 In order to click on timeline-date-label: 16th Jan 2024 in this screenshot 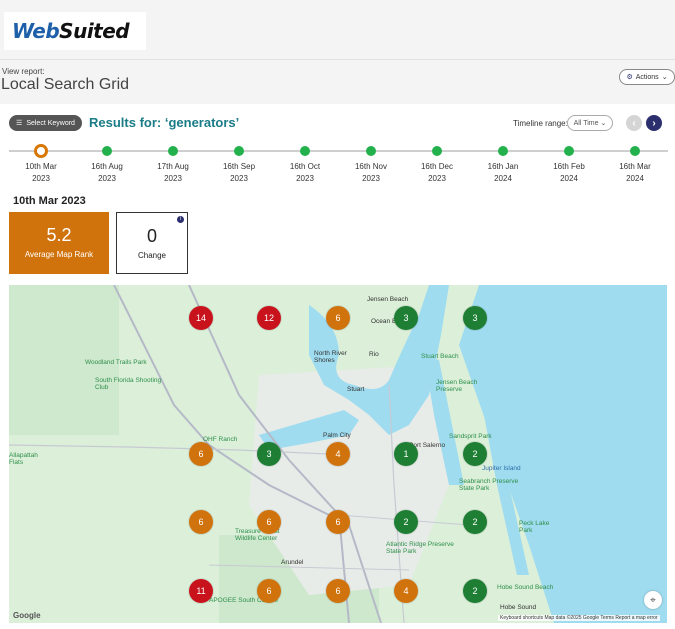, I will do `click(503, 173)`.